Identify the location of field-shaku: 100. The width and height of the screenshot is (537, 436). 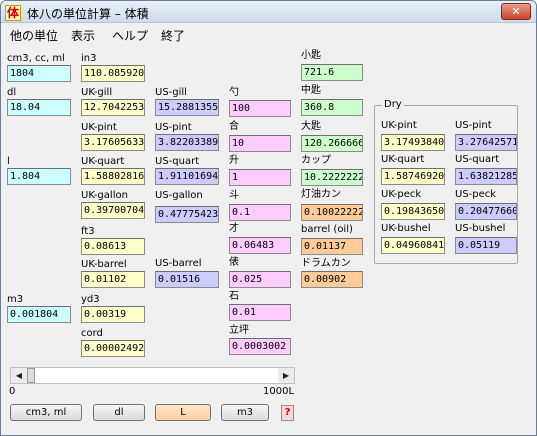
(260, 108).